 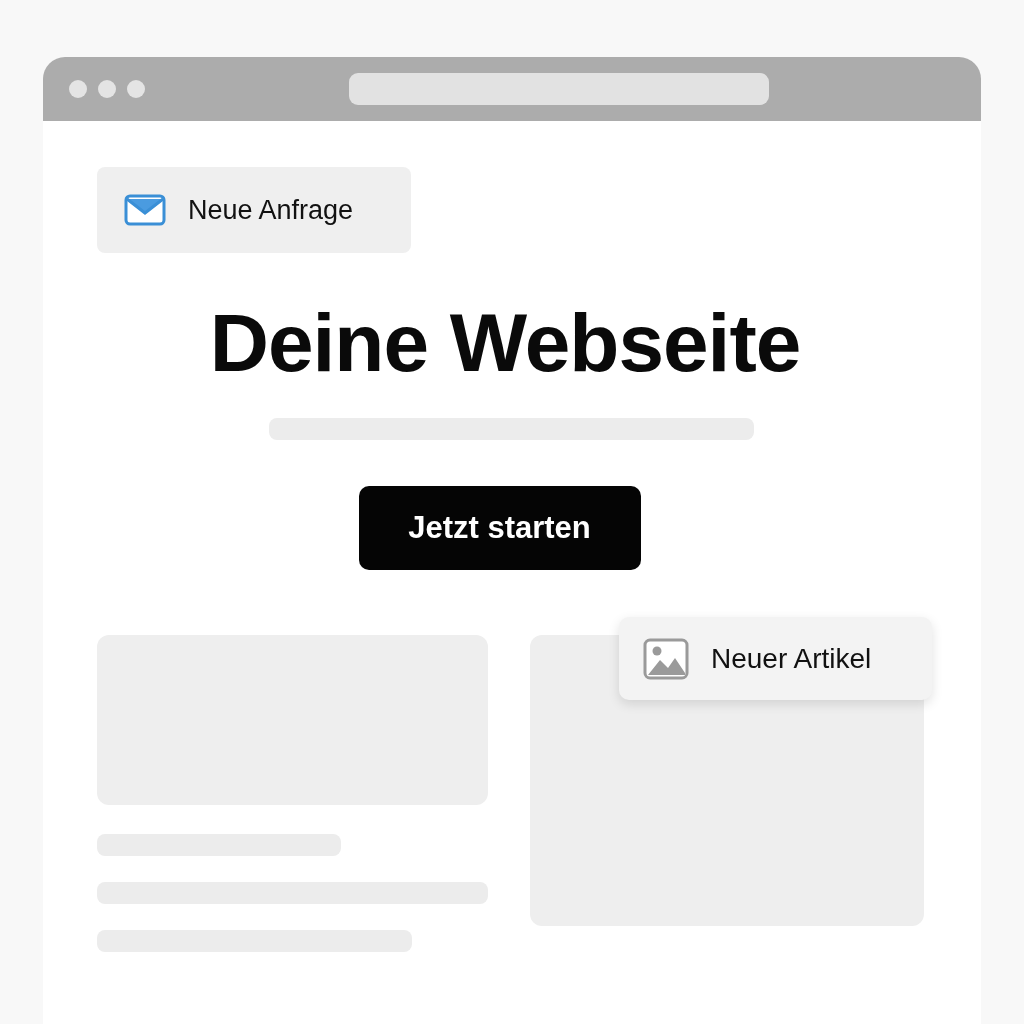 I want to click on article-label: Neuer Artikel, so click(x=791, y=658).